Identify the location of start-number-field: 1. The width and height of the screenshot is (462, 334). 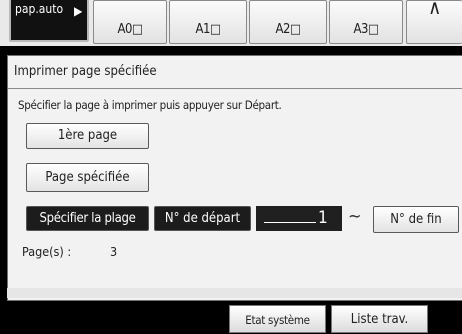
(299, 218).